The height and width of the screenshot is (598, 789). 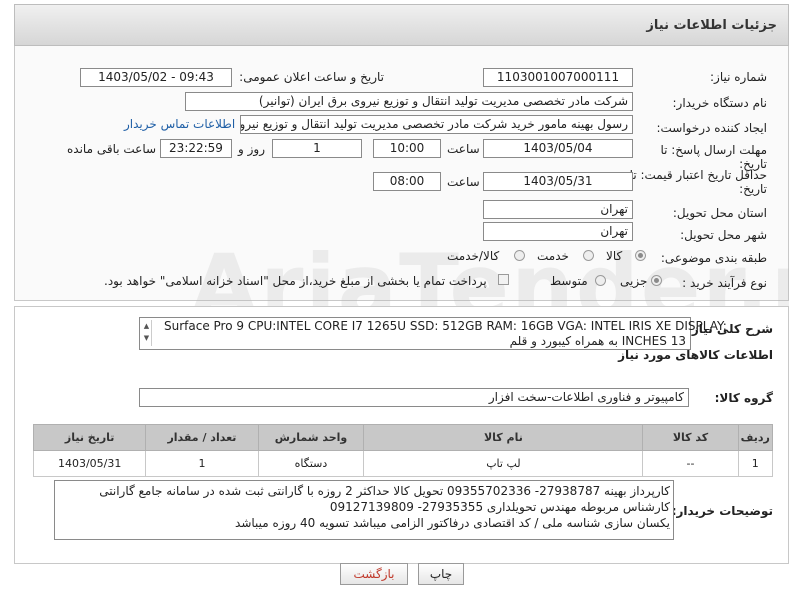 What do you see at coordinates (311, 463) in the screenshot?
I see `cell-unit: دستگاه` at bounding box center [311, 463].